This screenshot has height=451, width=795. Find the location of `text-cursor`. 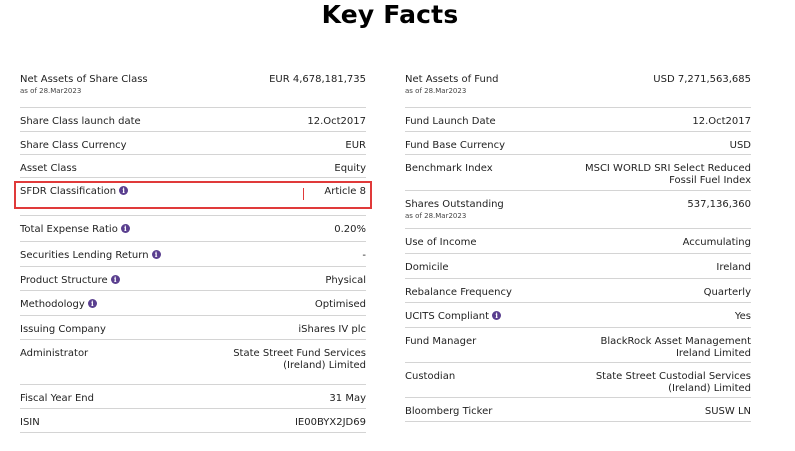

text-cursor is located at coordinates (303, 194).